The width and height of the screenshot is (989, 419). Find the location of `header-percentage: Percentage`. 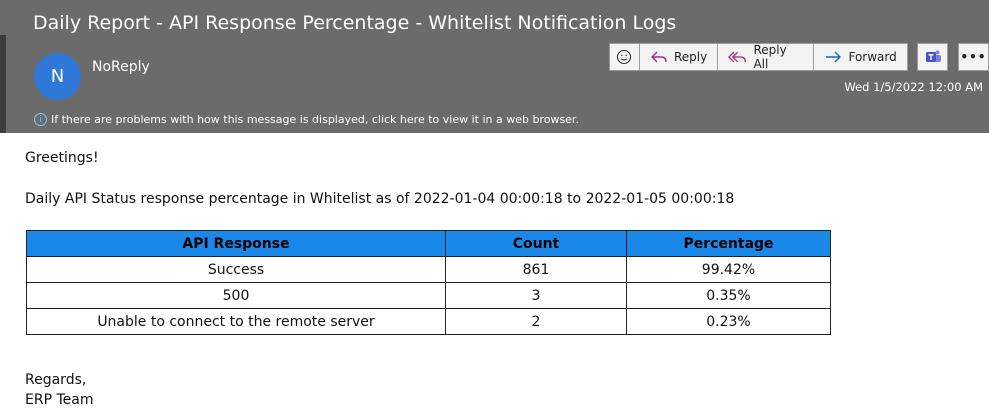

header-percentage: Percentage is located at coordinates (728, 243).